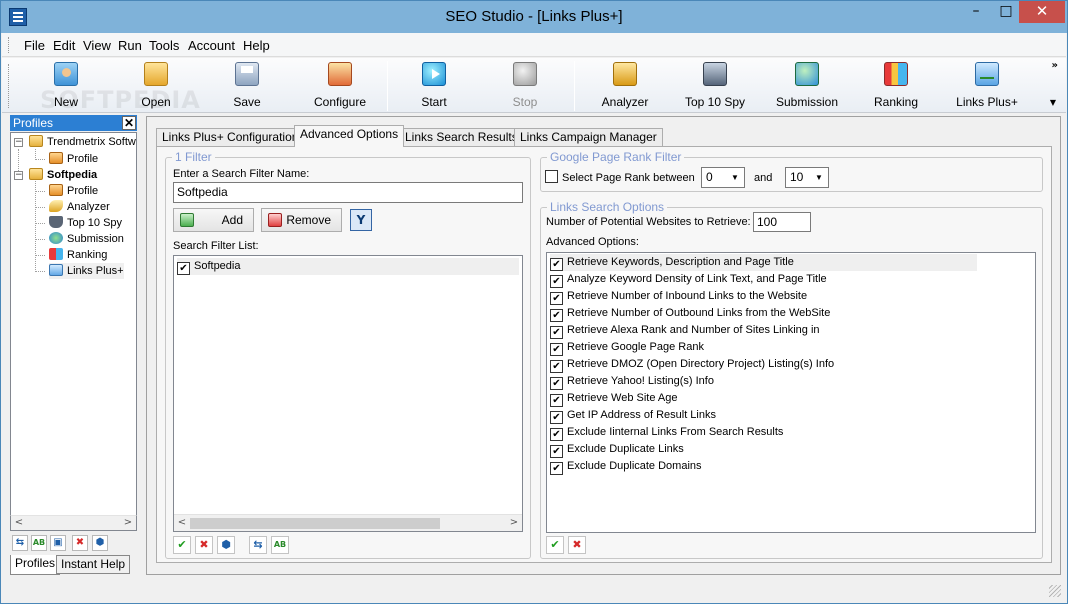 The height and width of the screenshot is (604, 1068). What do you see at coordinates (213, 220) in the screenshot?
I see `add-filter-button: Add` at bounding box center [213, 220].